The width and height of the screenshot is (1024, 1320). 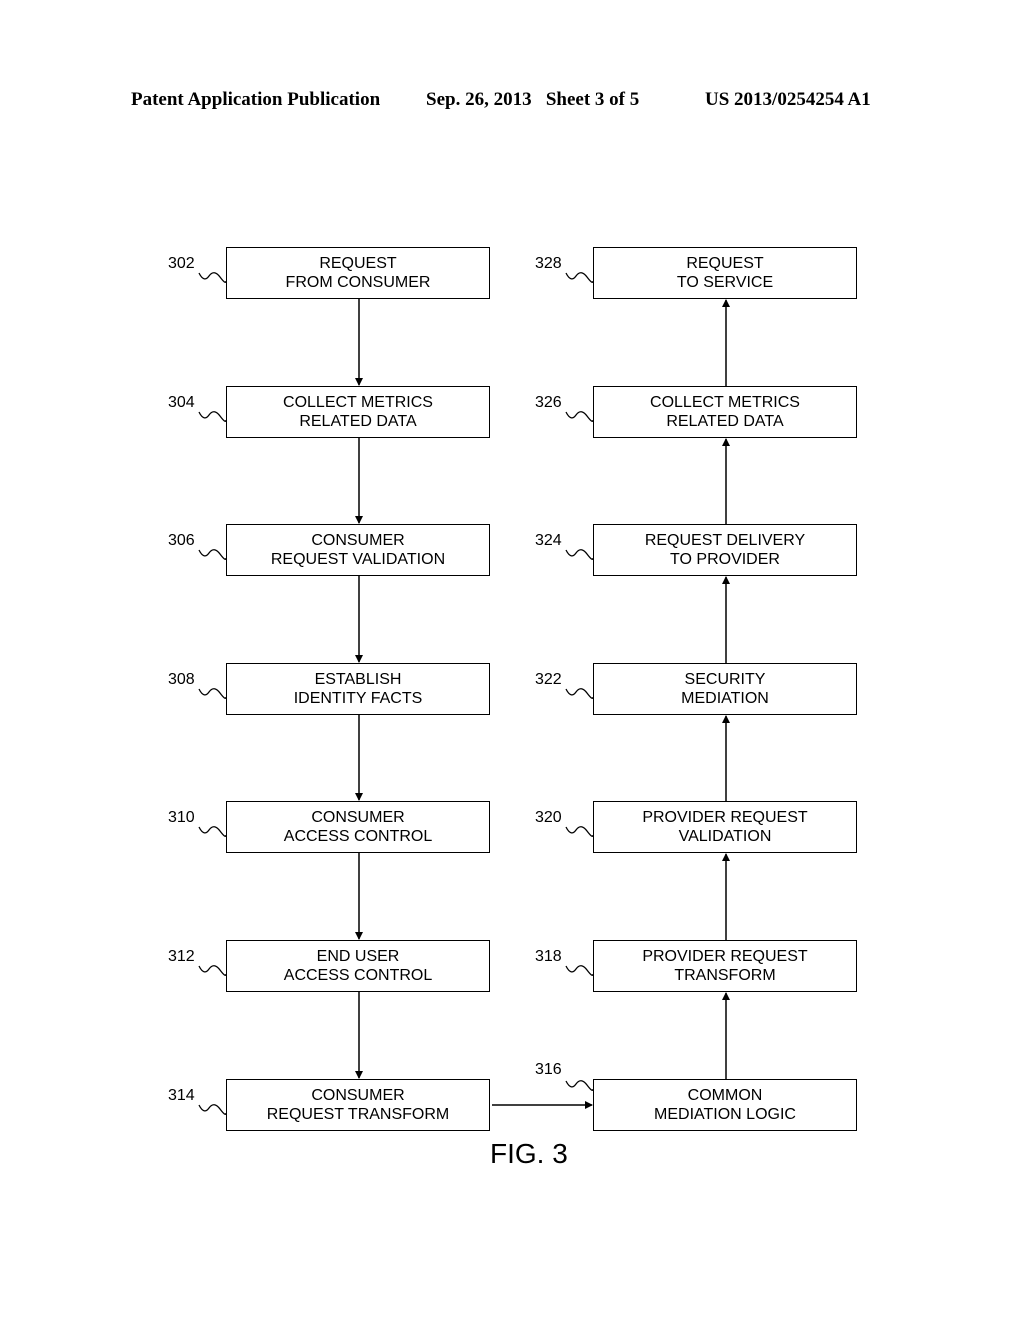 What do you see at coordinates (181, 402) in the screenshot?
I see `reference-numeral: 304` at bounding box center [181, 402].